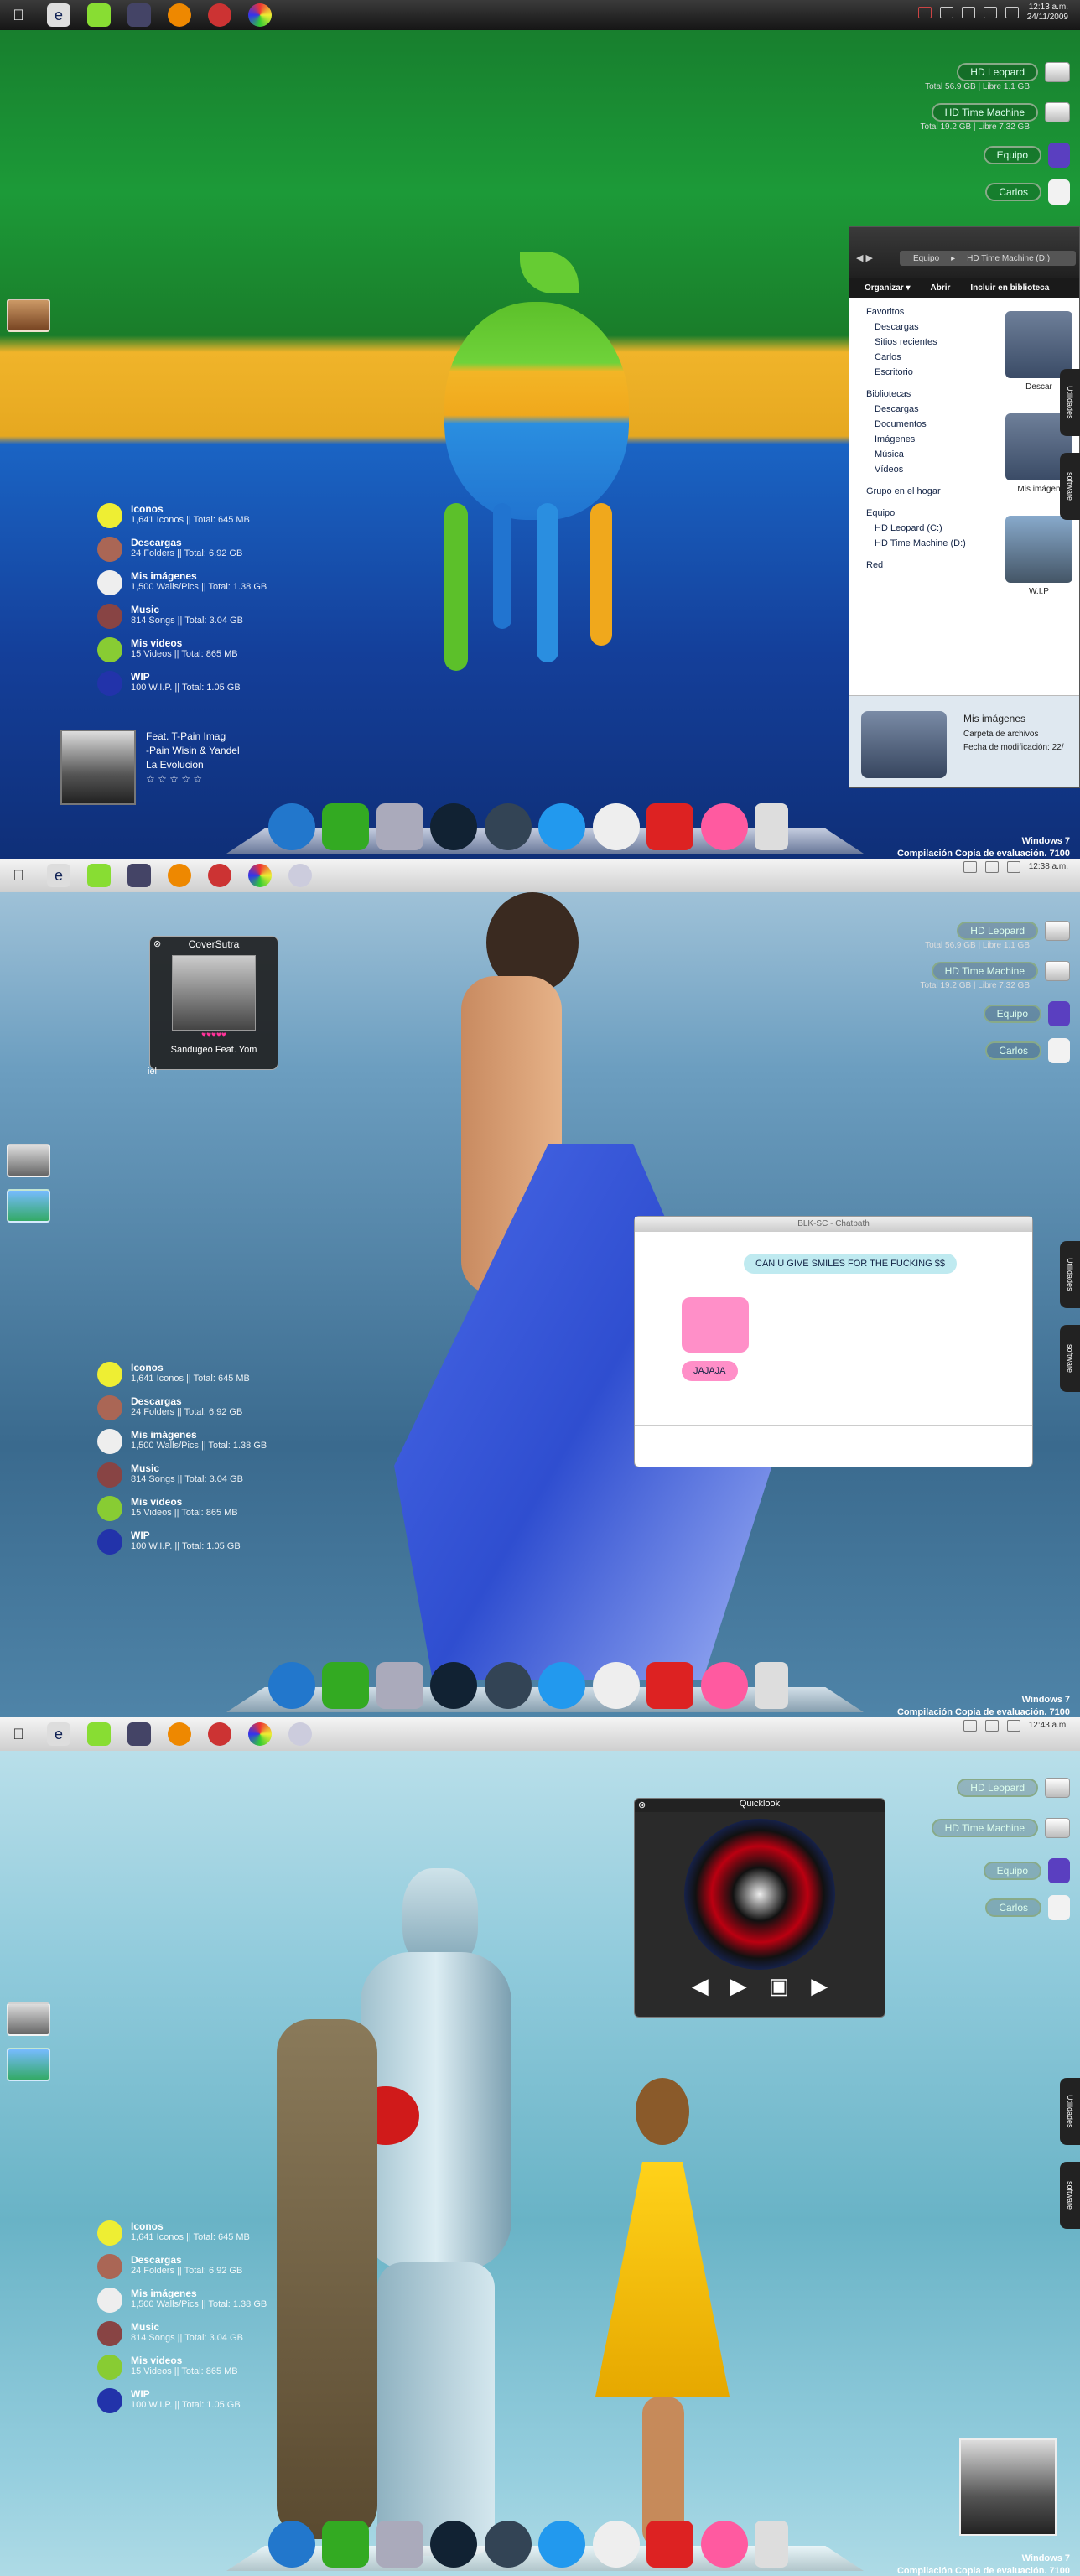 Image resolution: width=1080 pixels, height=2576 pixels. What do you see at coordinates (923, 565) in the screenshot?
I see `nav-network: Red` at bounding box center [923, 565].